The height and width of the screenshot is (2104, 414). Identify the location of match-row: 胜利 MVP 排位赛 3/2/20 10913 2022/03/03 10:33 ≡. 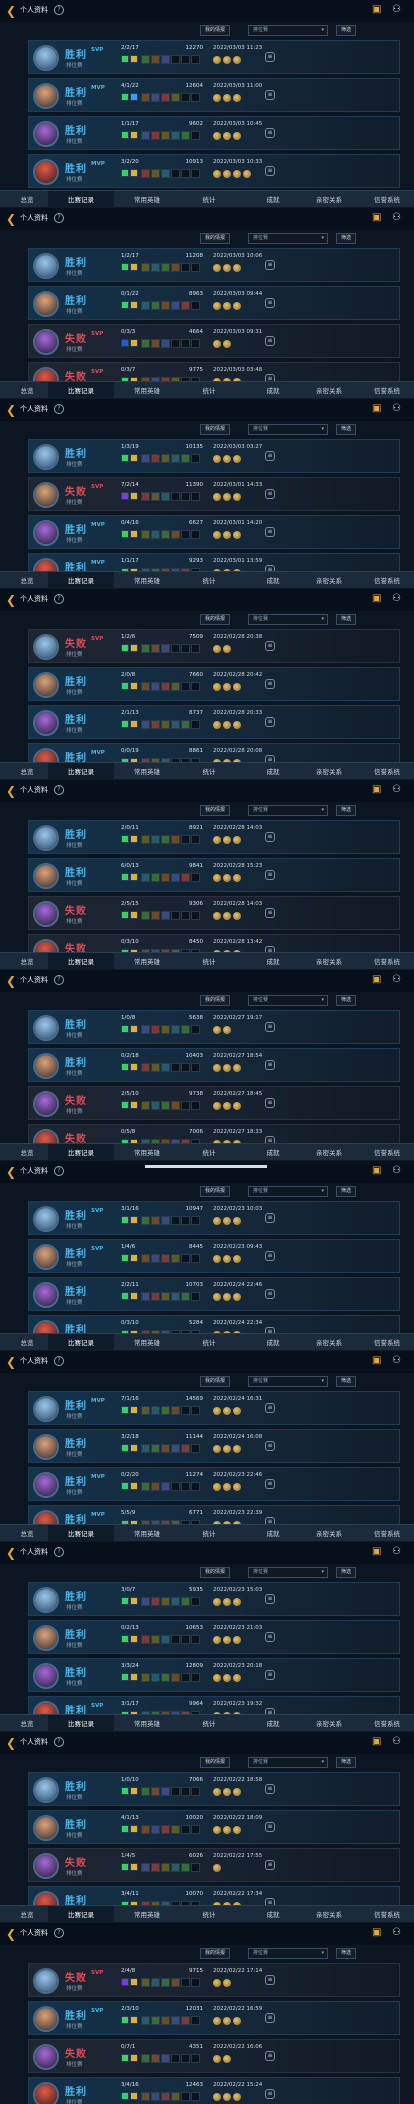
(214, 171).